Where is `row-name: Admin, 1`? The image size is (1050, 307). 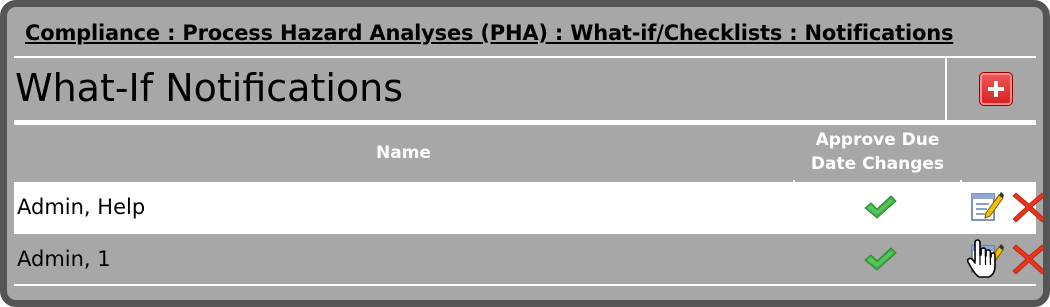 row-name: Admin, 1 is located at coordinates (64, 259).